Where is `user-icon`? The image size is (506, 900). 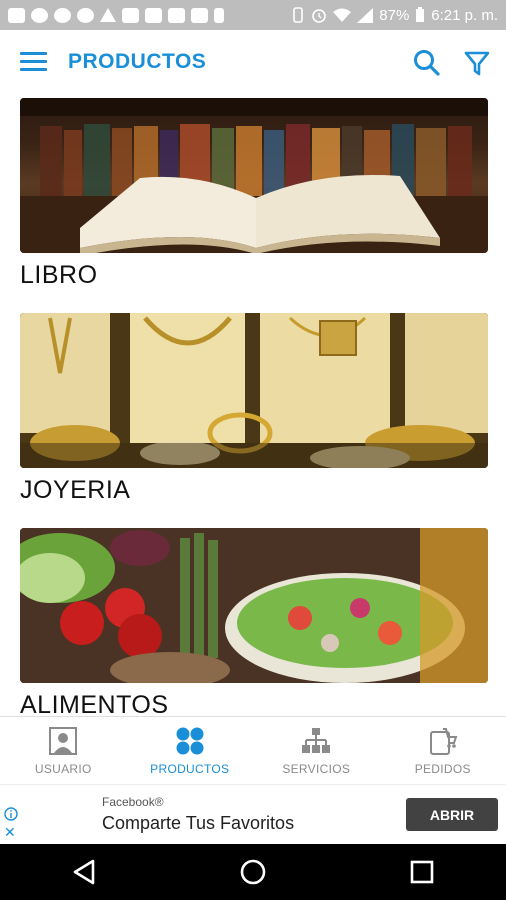 user-icon is located at coordinates (63, 740).